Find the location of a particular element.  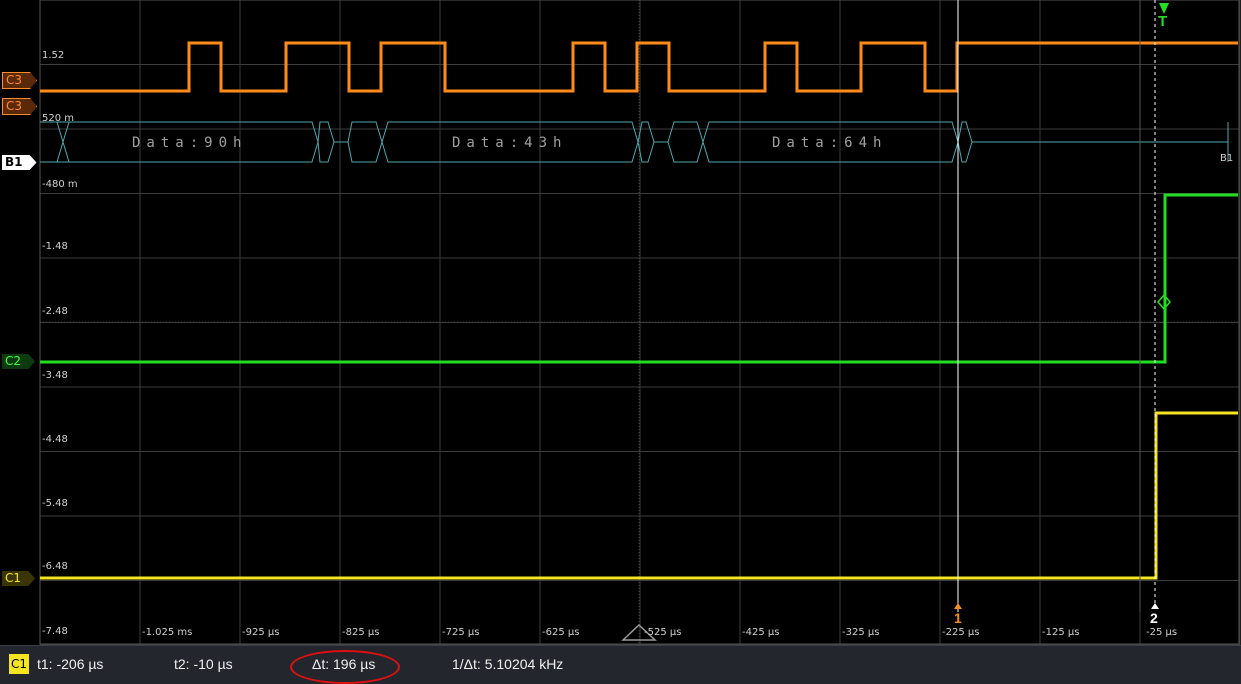

y-label-9: -7.48 is located at coordinates (55, 631).